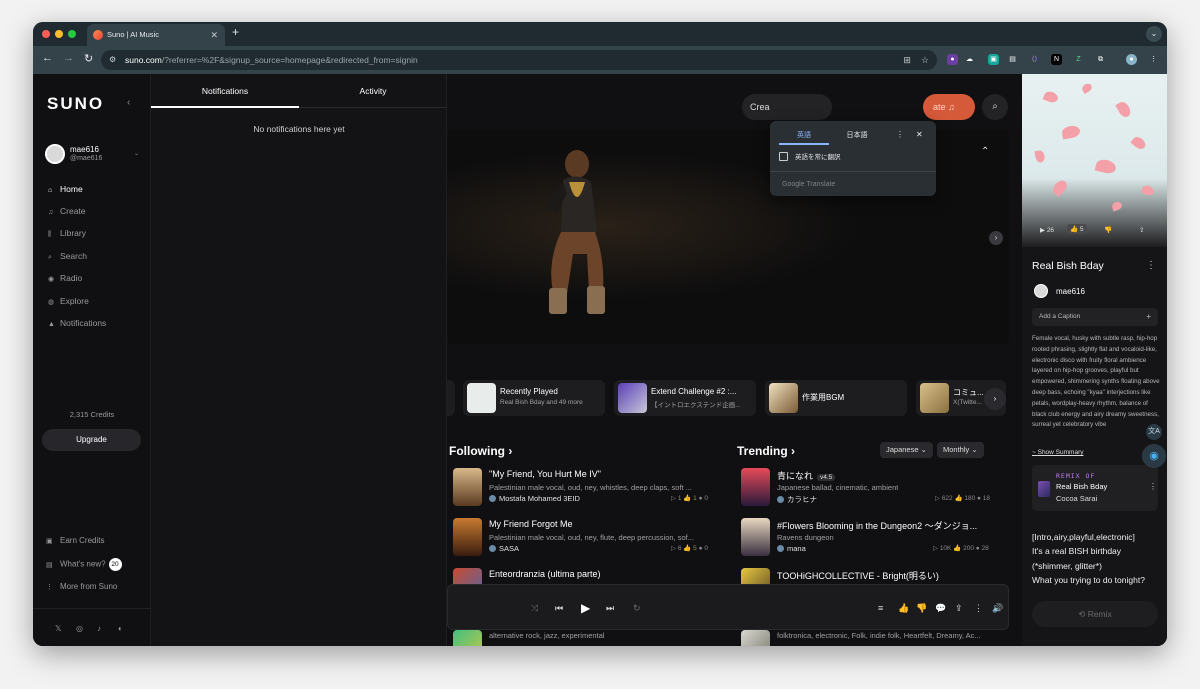 The height and width of the screenshot is (689, 1200). I want to click on forward-icon: →, so click(68, 58).